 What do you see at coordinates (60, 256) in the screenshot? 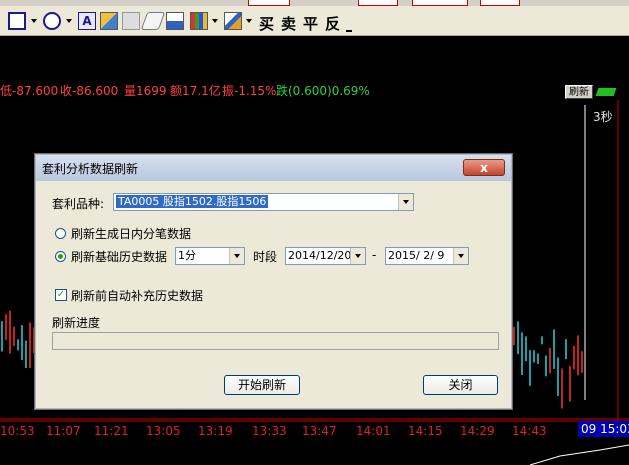
I see `radio-history` at bounding box center [60, 256].